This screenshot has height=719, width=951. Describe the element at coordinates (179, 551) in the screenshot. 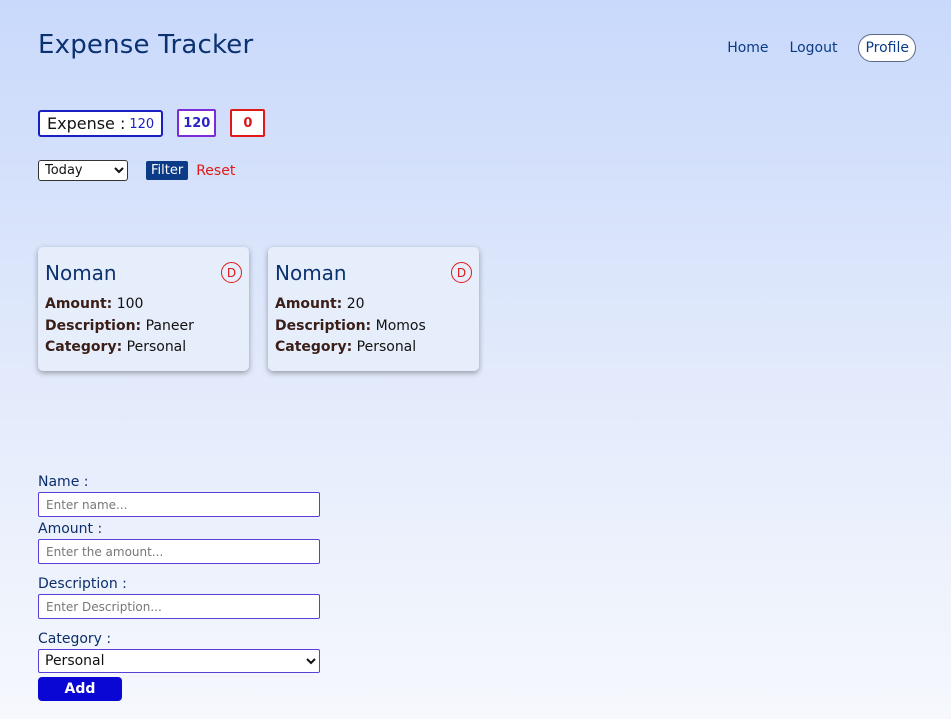

I see `amount-input` at that location.